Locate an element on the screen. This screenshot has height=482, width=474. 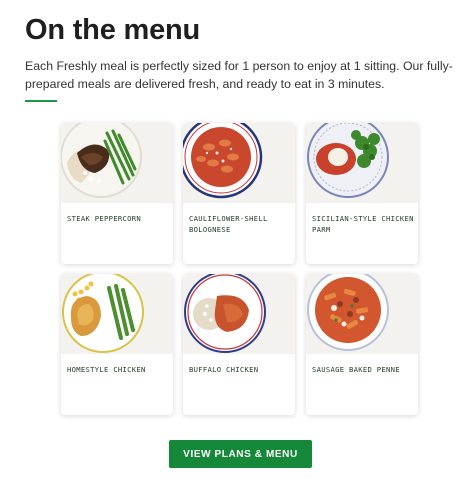
title-underline is located at coordinates (41, 101).